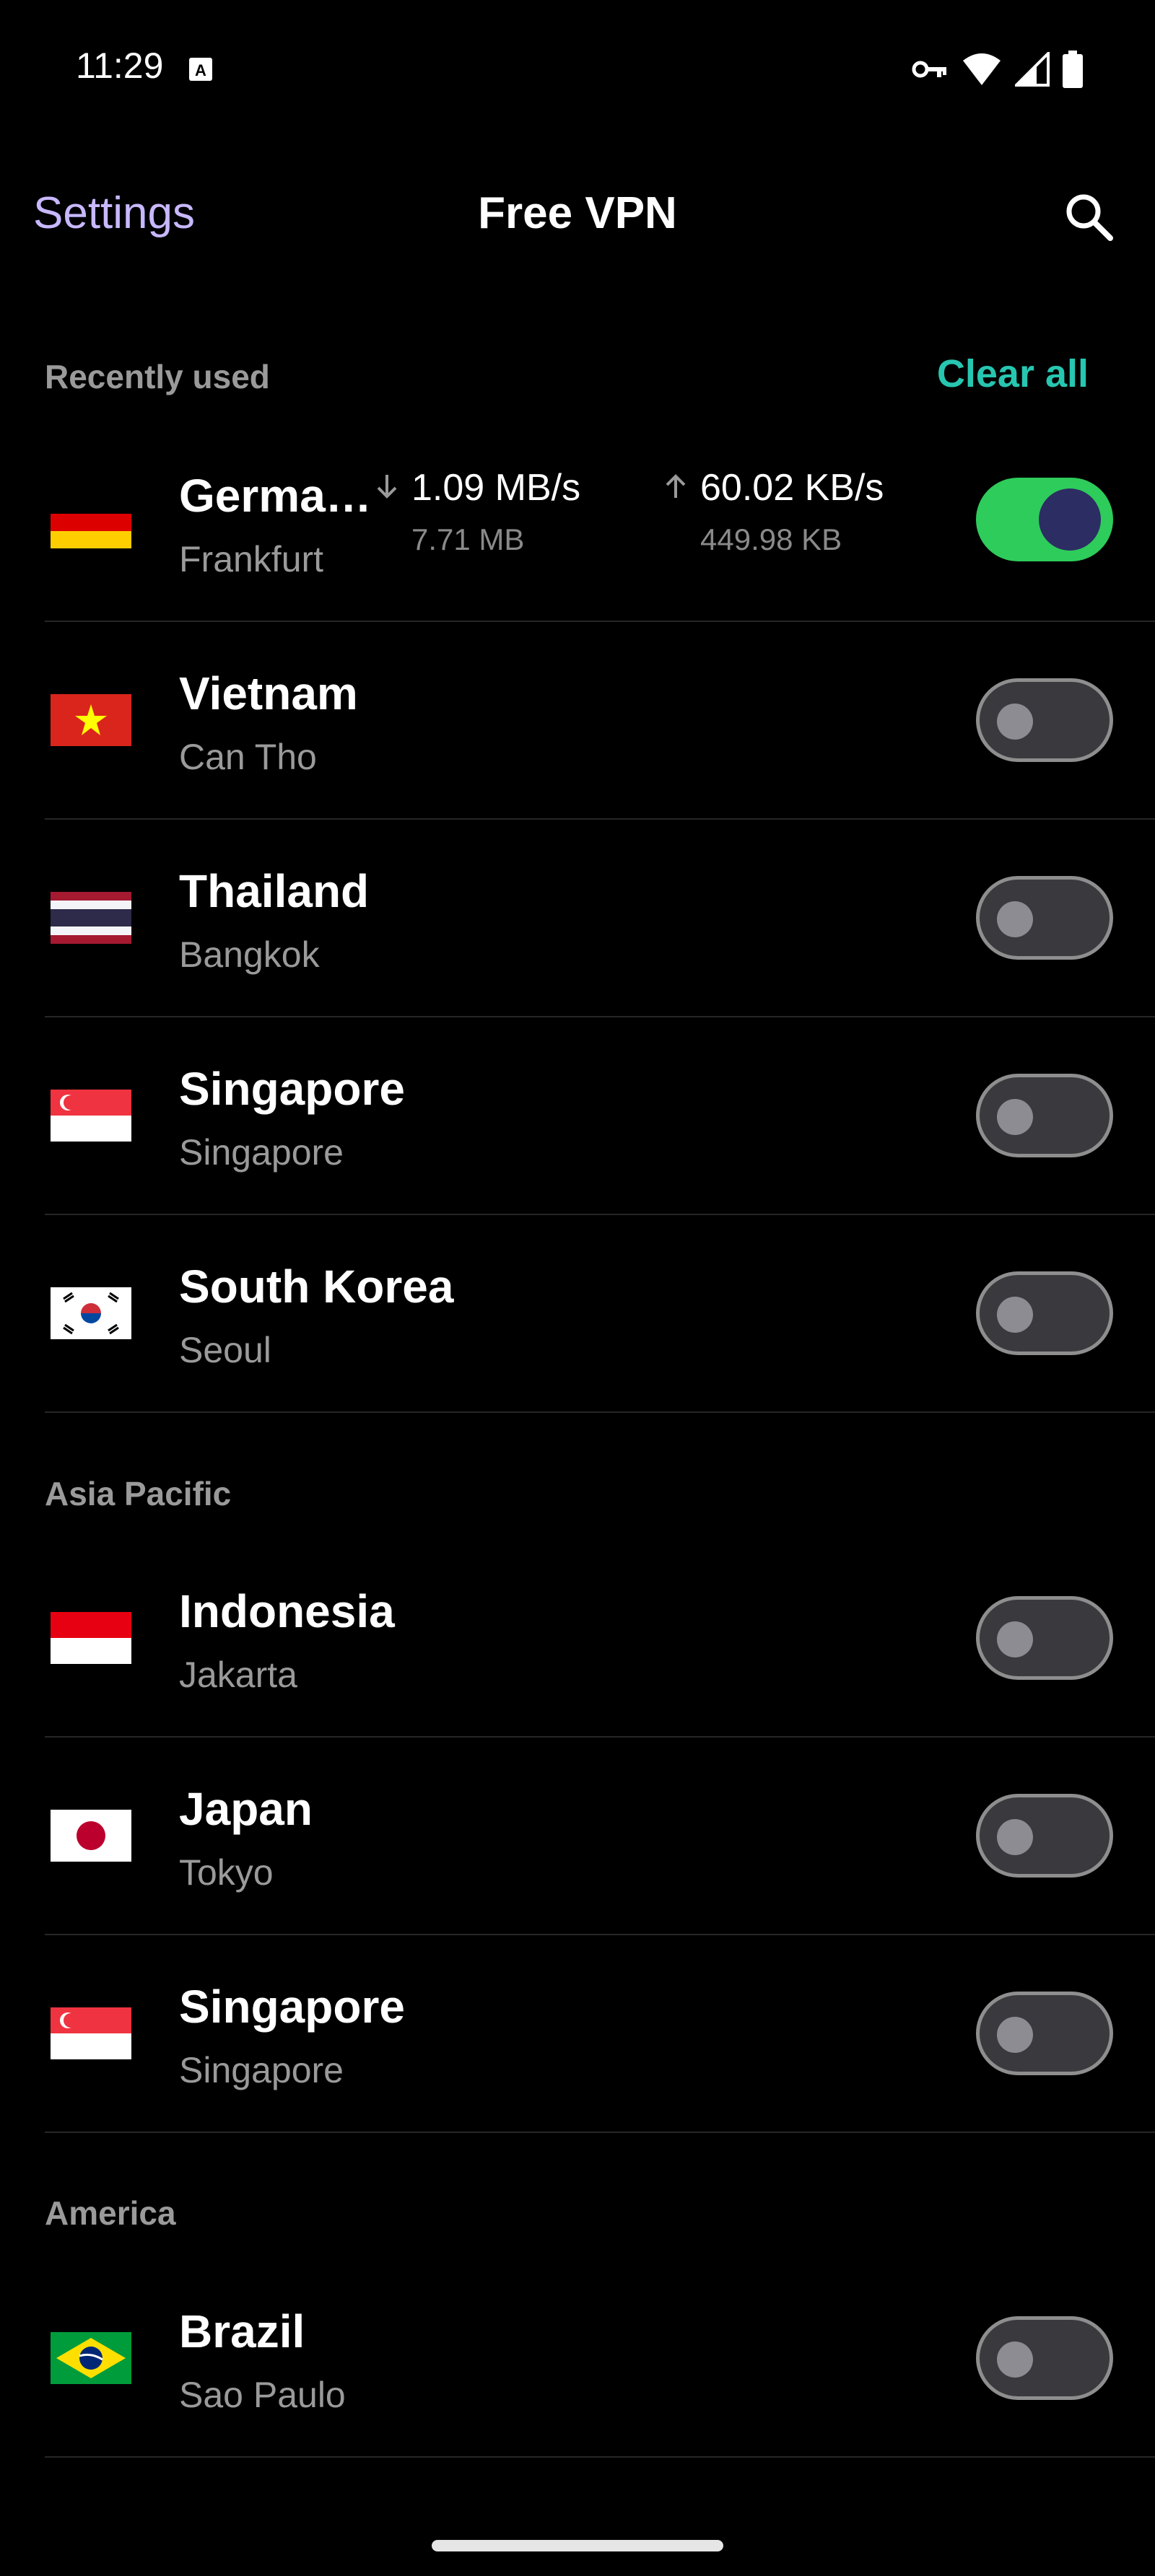 This screenshot has width=1155, height=2576. What do you see at coordinates (600, 721) in the screenshot?
I see `server-row-vietnam: Vietnam Can Tho` at bounding box center [600, 721].